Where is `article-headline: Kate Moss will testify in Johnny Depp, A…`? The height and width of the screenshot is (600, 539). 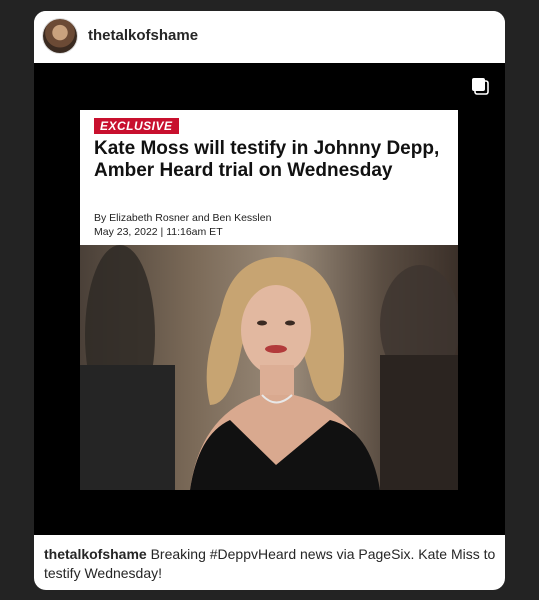 article-headline: Kate Moss will testify in Johnny Depp, A… is located at coordinates (267, 159).